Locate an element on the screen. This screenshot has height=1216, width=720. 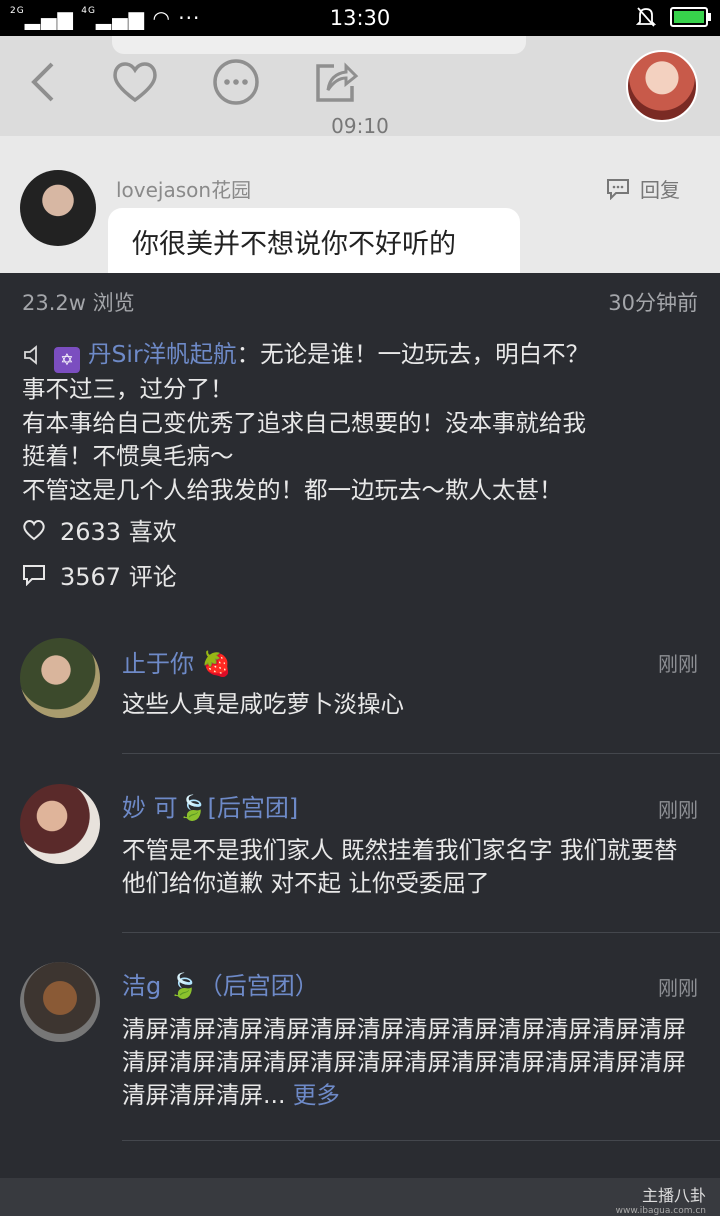
watermark-url: www.ibagua.com.cn is located at coordinates (660, 1211).